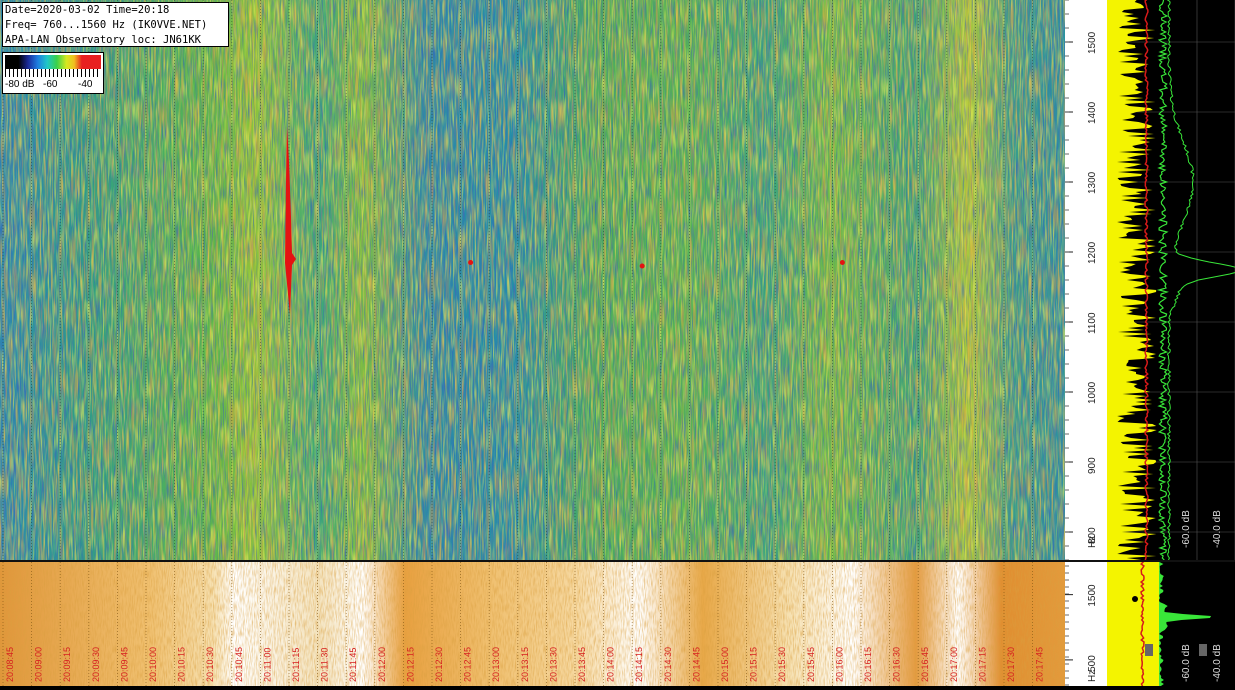  I want to click on lower-yellow-area, so click(1133, 624).